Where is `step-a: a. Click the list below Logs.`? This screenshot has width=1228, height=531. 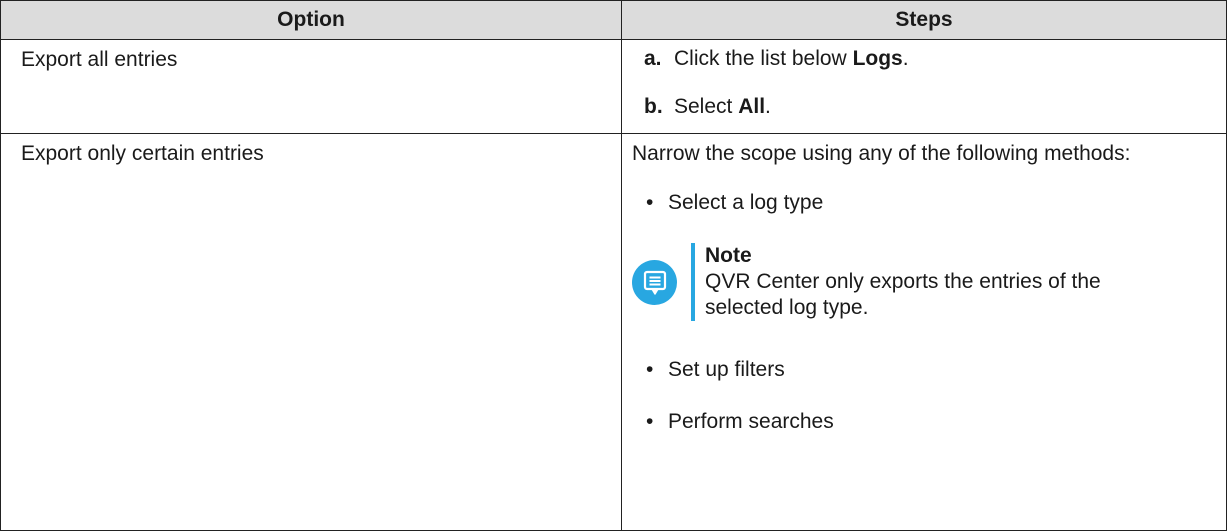
step-a: a. Click the list below Logs. is located at coordinates (935, 59).